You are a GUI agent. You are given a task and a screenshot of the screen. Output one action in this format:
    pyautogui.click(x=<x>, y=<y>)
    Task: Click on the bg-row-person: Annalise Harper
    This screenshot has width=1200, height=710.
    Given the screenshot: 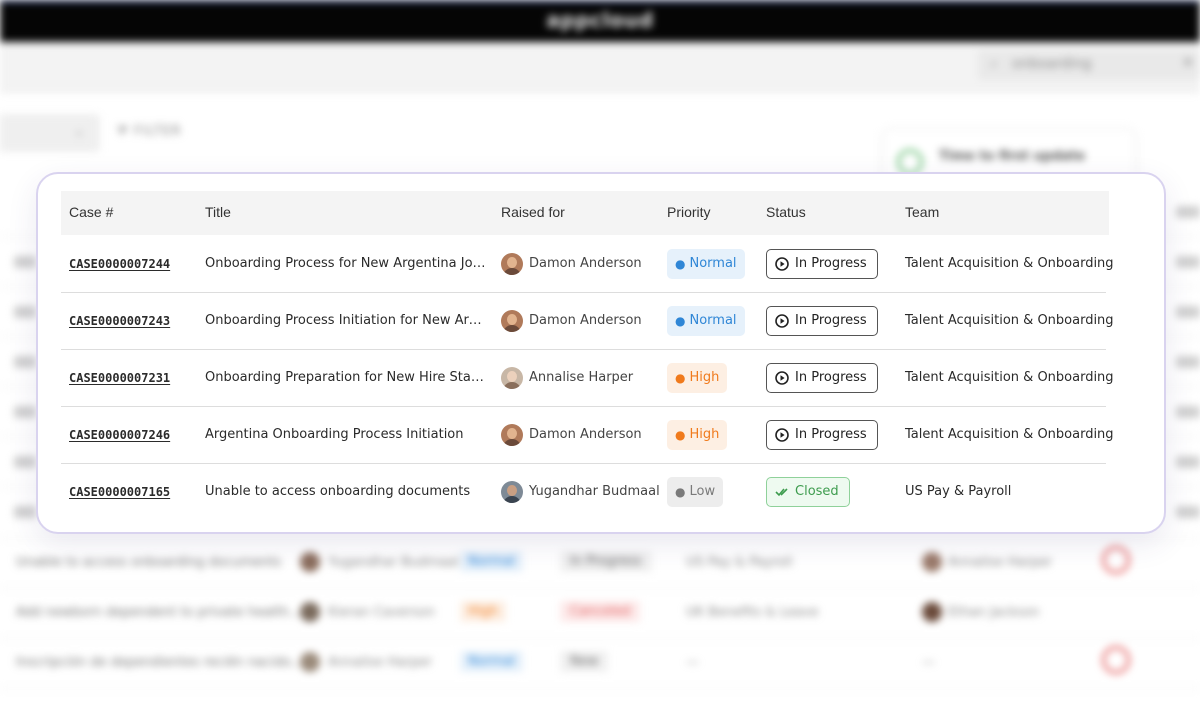 What is the action you would take?
    pyautogui.click(x=380, y=662)
    